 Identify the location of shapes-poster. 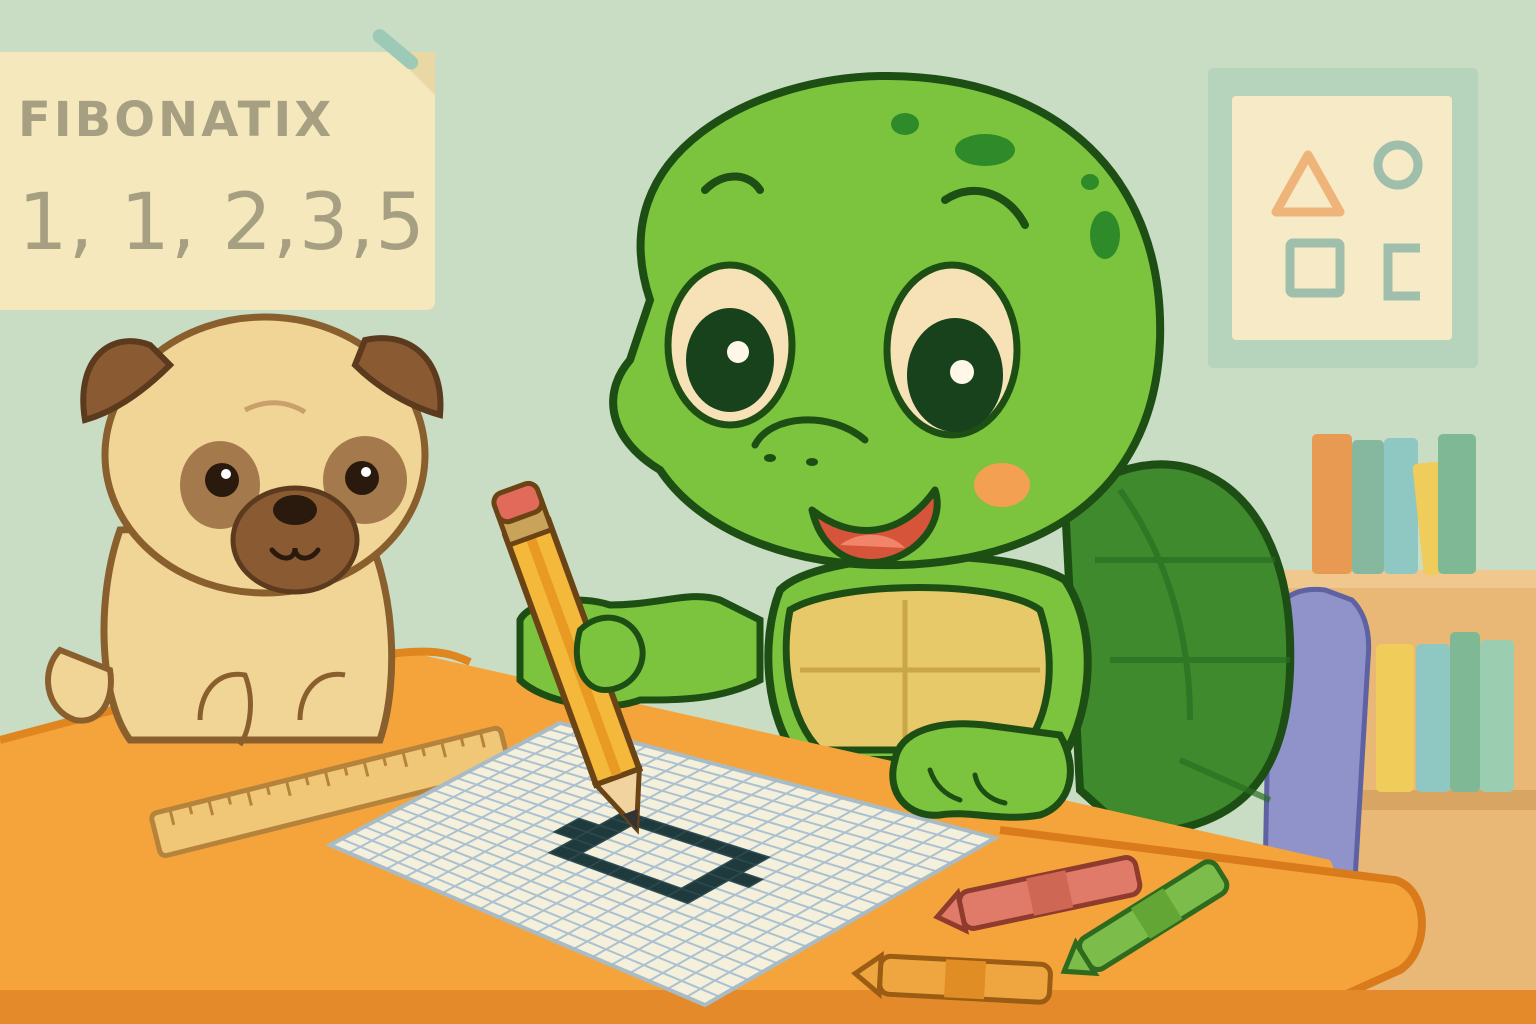
(1343, 218).